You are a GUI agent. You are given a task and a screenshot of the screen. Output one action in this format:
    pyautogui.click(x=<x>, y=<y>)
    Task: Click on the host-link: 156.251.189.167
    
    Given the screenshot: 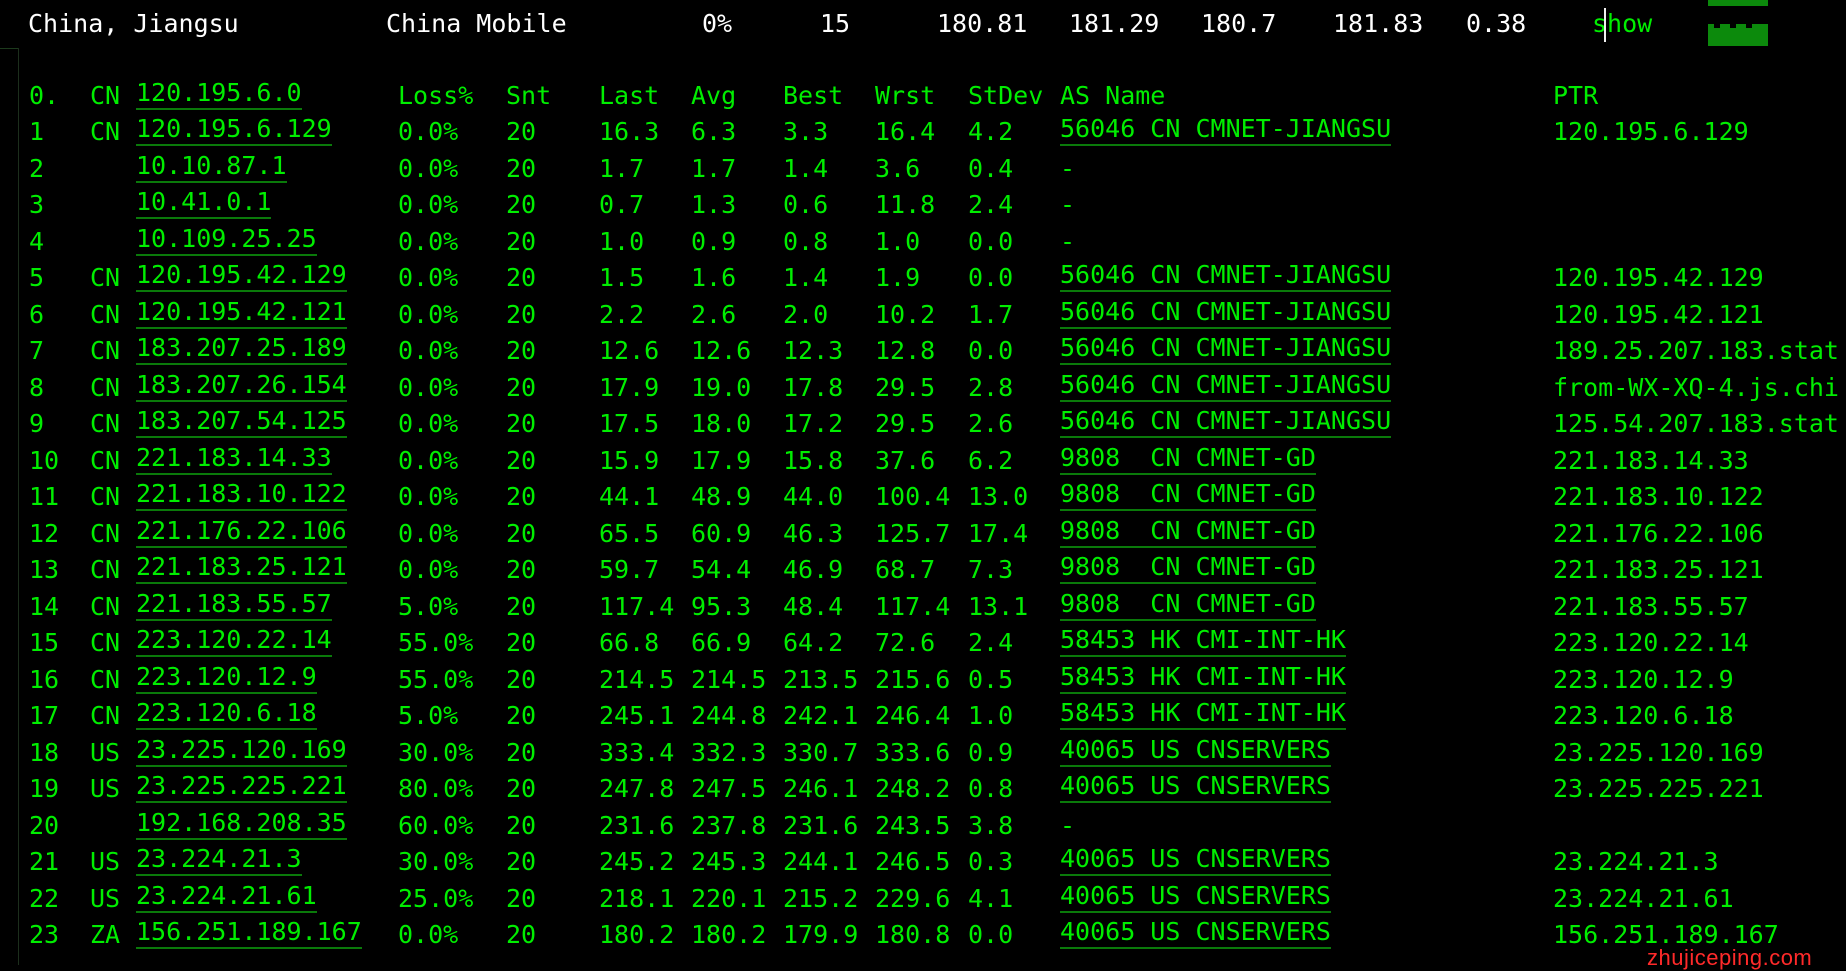 What is the action you would take?
    pyautogui.click(x=249, y=933)
    